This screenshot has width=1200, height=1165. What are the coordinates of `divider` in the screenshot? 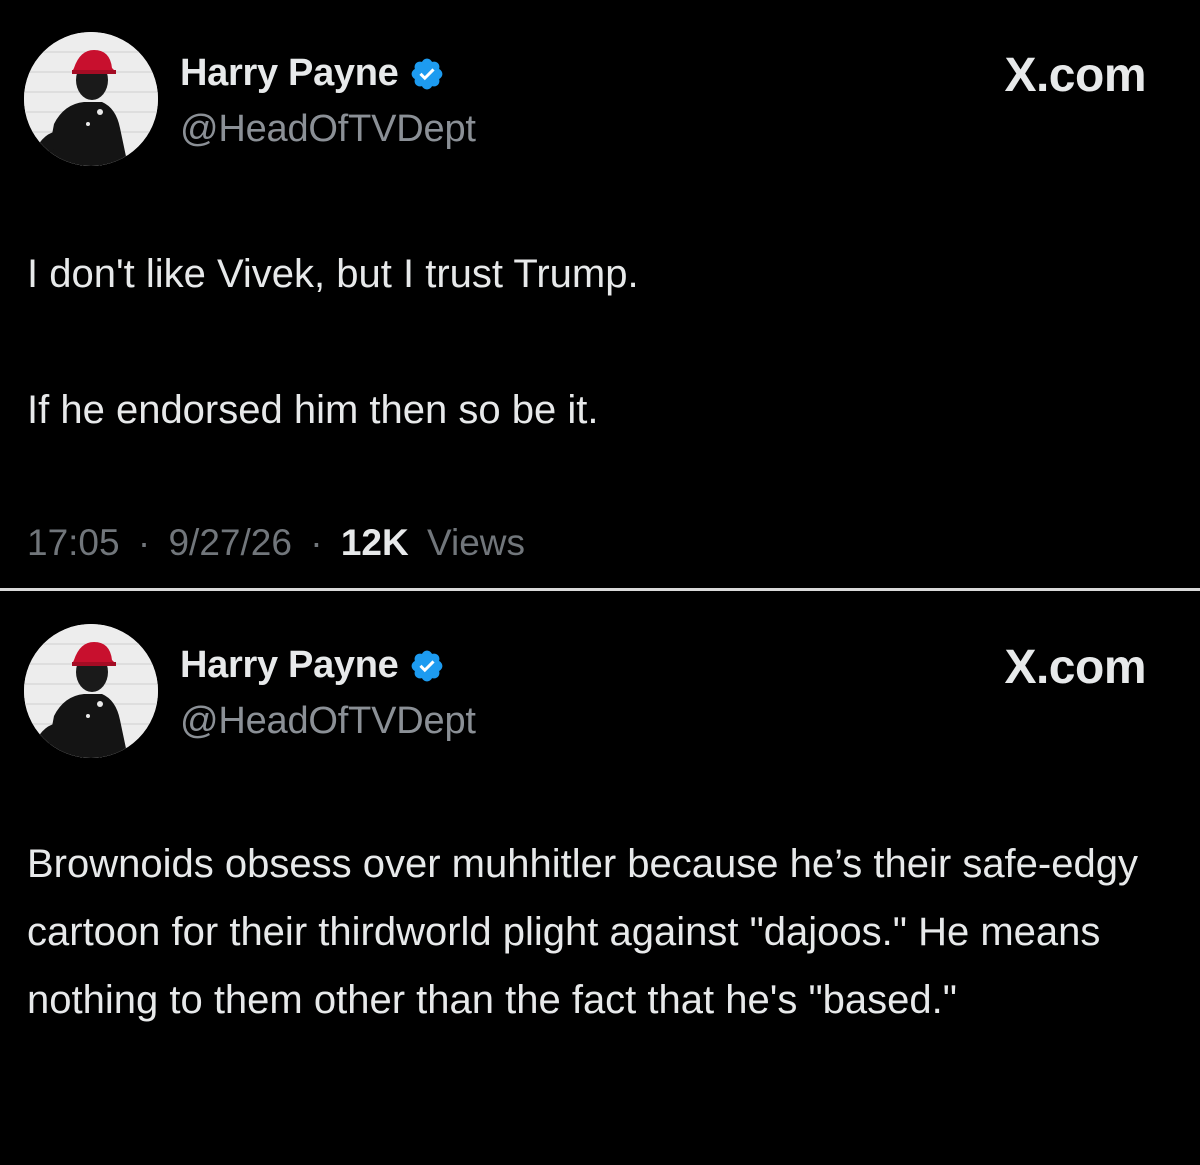 It's located at (600, 589).